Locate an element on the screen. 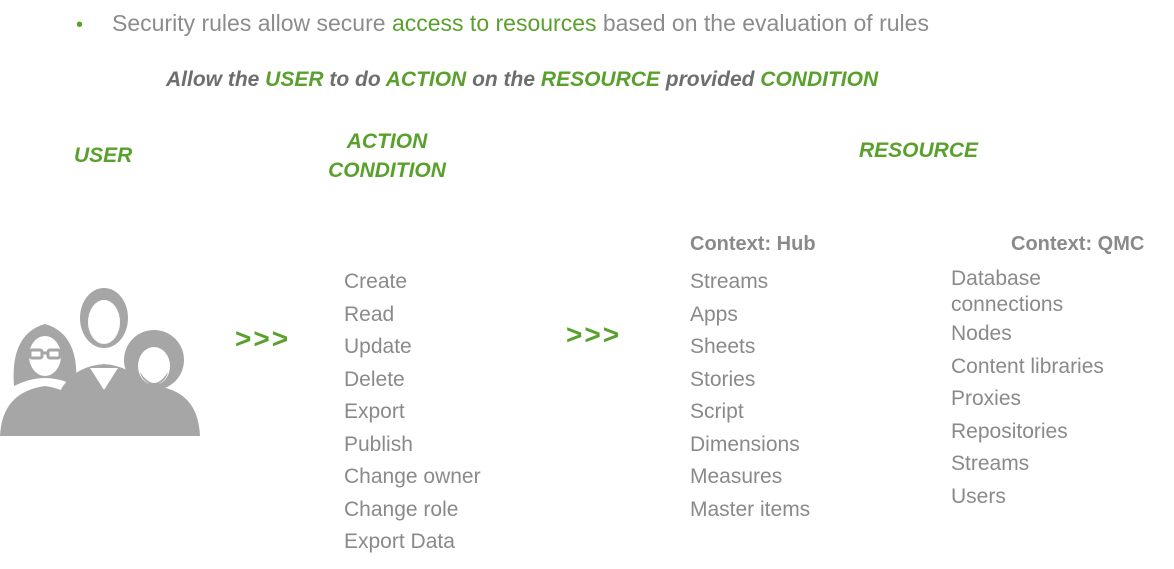 The width and height of the screenshot is (1174, 569). statement-resource: RESOURCE is located at coordinates (600, 79).